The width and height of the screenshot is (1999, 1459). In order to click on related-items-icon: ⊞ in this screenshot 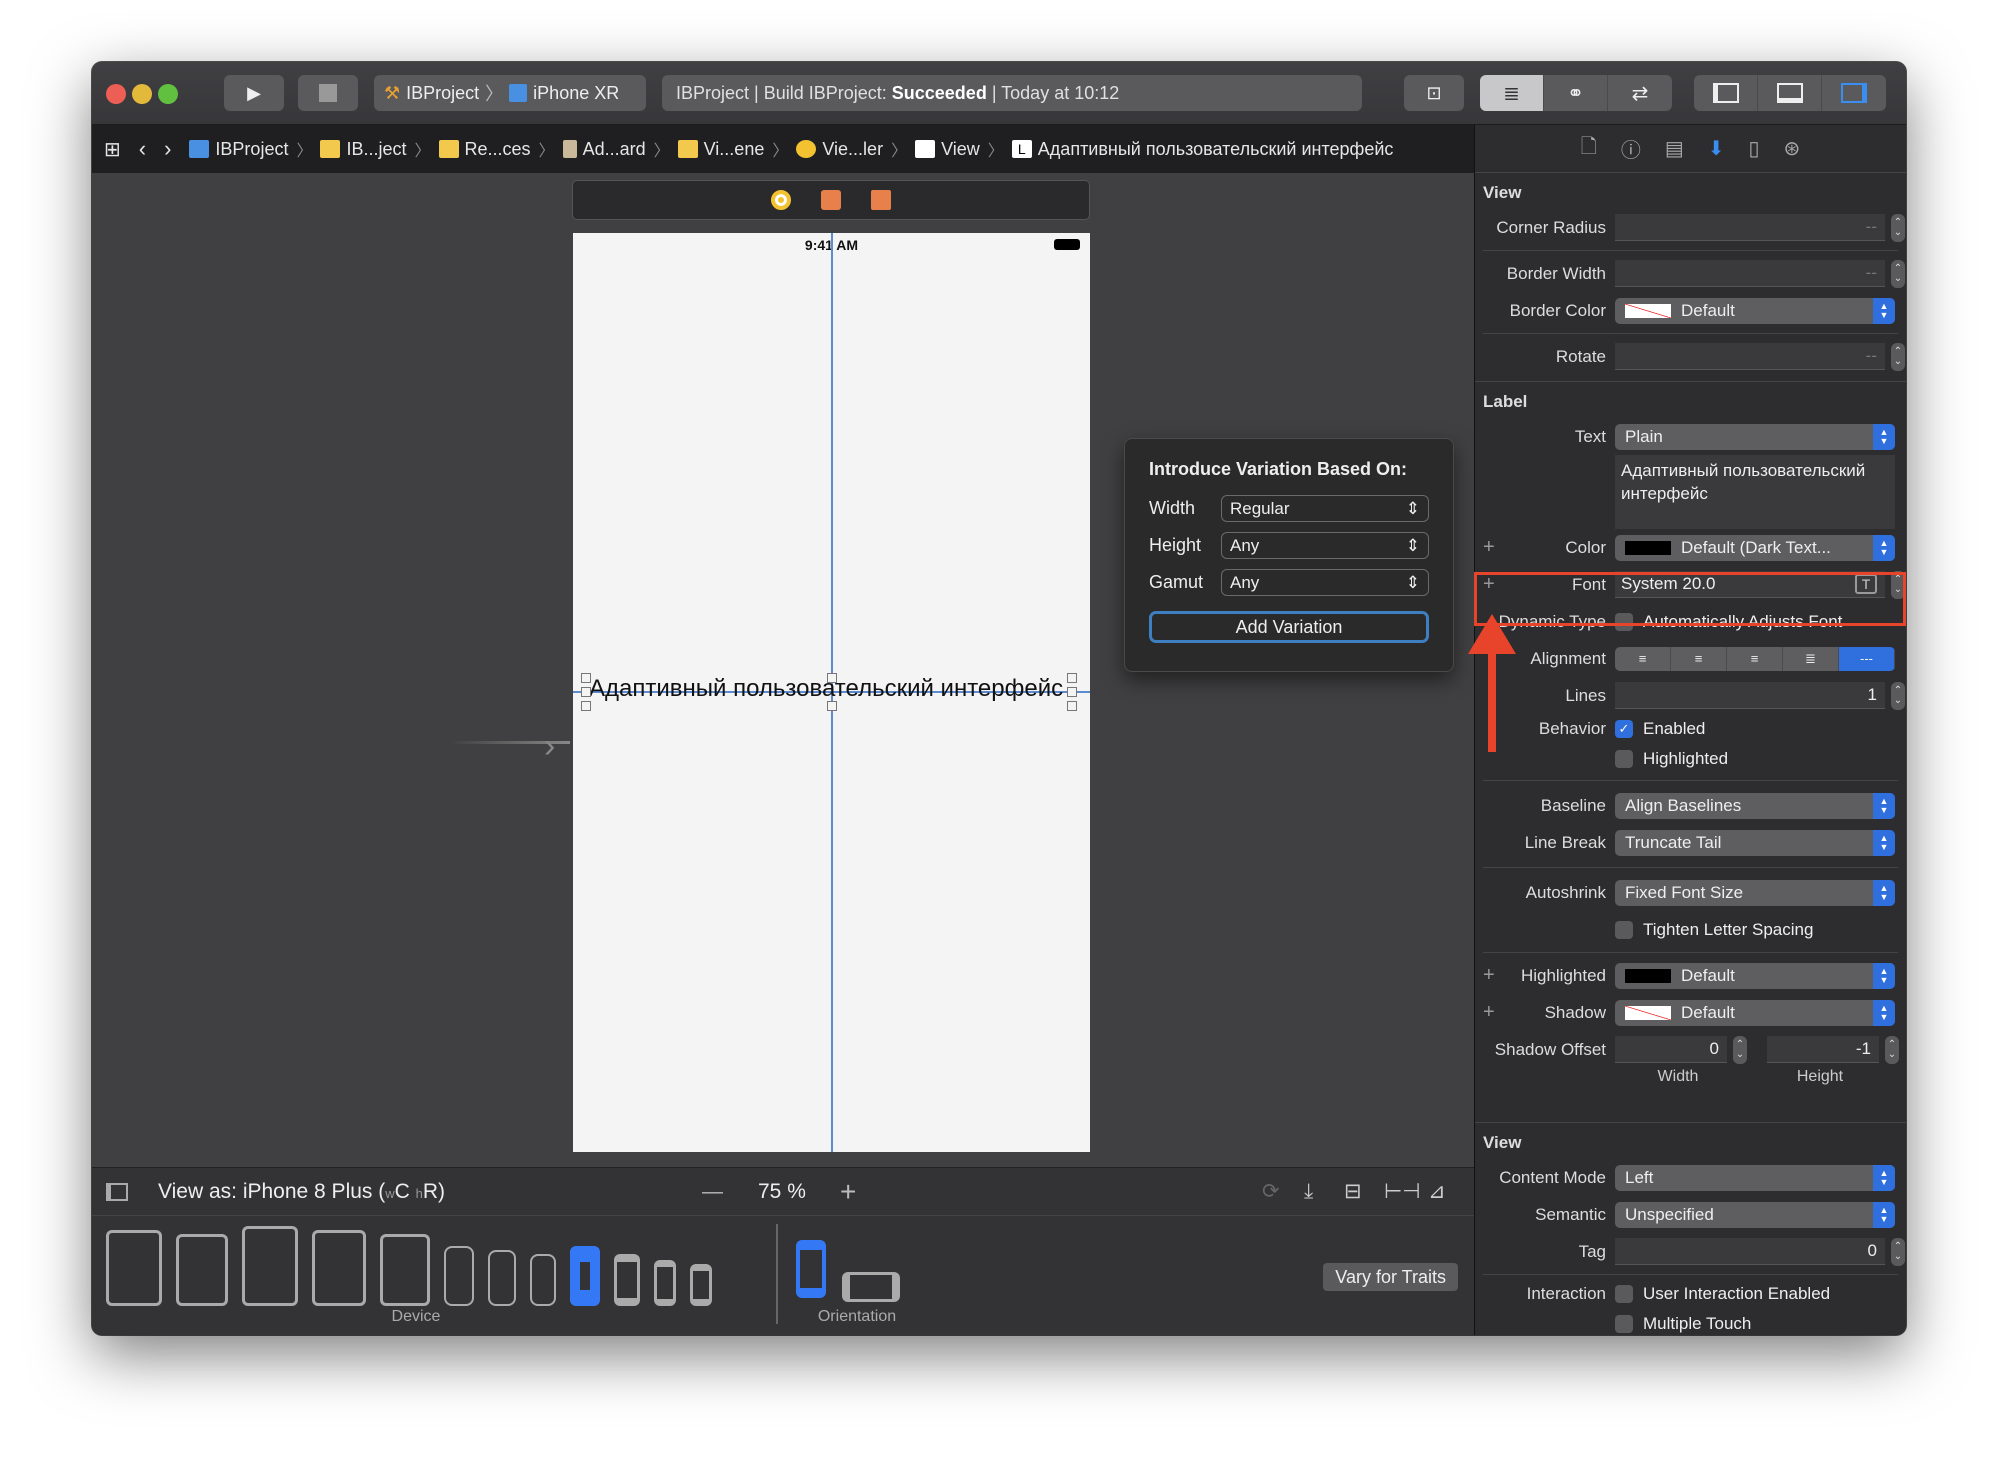, I will do `click(112, 149)`.